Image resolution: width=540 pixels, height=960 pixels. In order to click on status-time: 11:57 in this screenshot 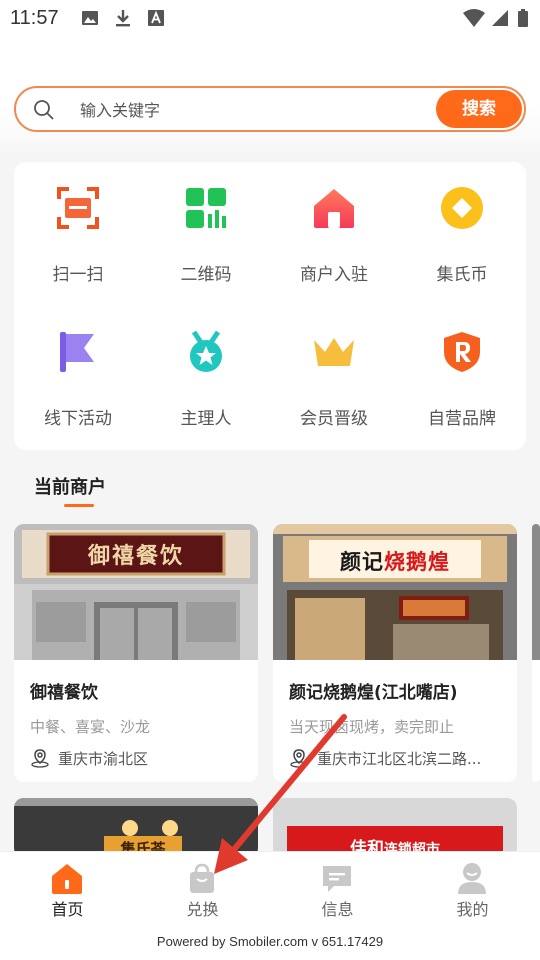, I will do `click(34, 18)`.